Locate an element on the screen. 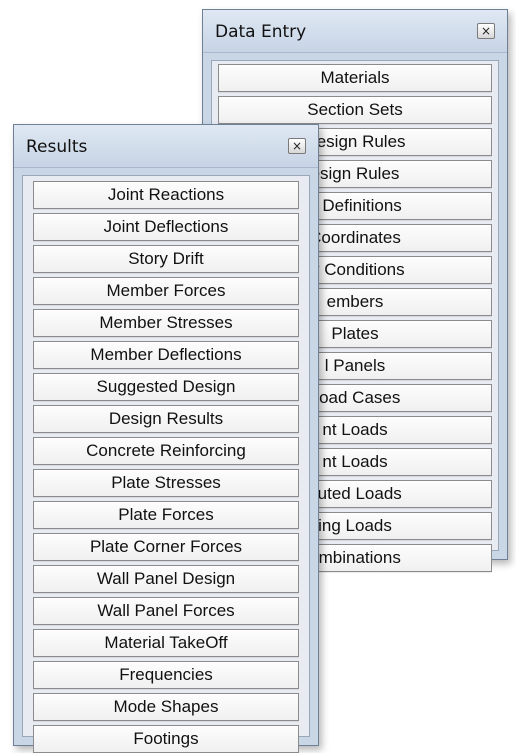 The image size is (516, 753). results-item-plate-stresses: Plate Stresses is located at coordinates (166, 483).